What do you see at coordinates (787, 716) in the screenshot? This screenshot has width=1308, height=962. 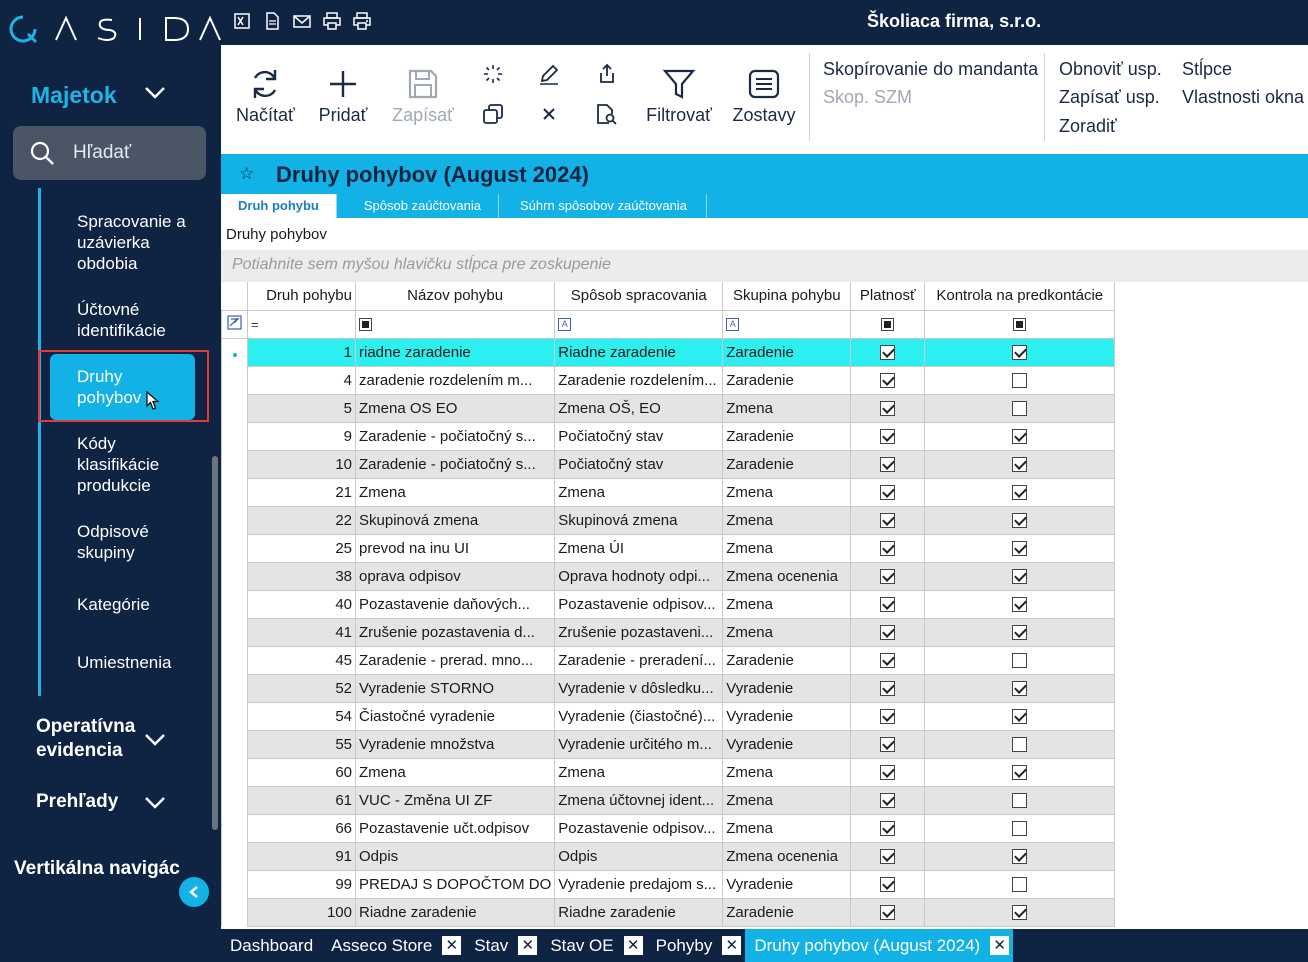 I see `cell-skupina-pohybu: Vyradenie` at bounding box center [787, 716].